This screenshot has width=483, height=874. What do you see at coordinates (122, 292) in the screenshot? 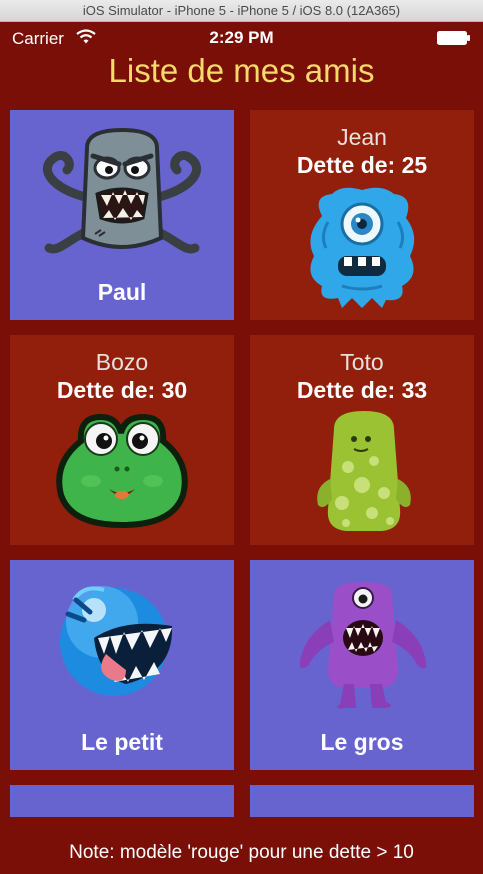
I see `friend-name: Paul` at bounding box center [122, 292].